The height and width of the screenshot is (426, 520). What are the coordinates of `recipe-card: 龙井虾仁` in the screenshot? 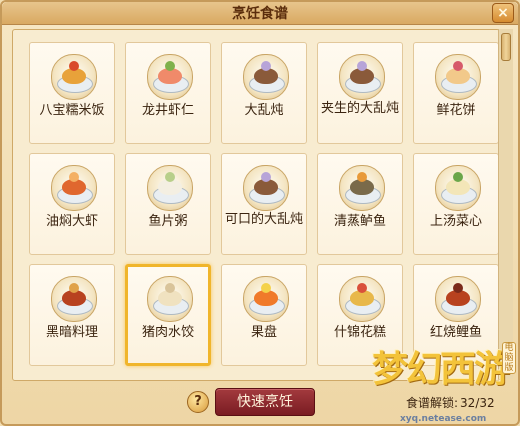 It's located at (168, 93).